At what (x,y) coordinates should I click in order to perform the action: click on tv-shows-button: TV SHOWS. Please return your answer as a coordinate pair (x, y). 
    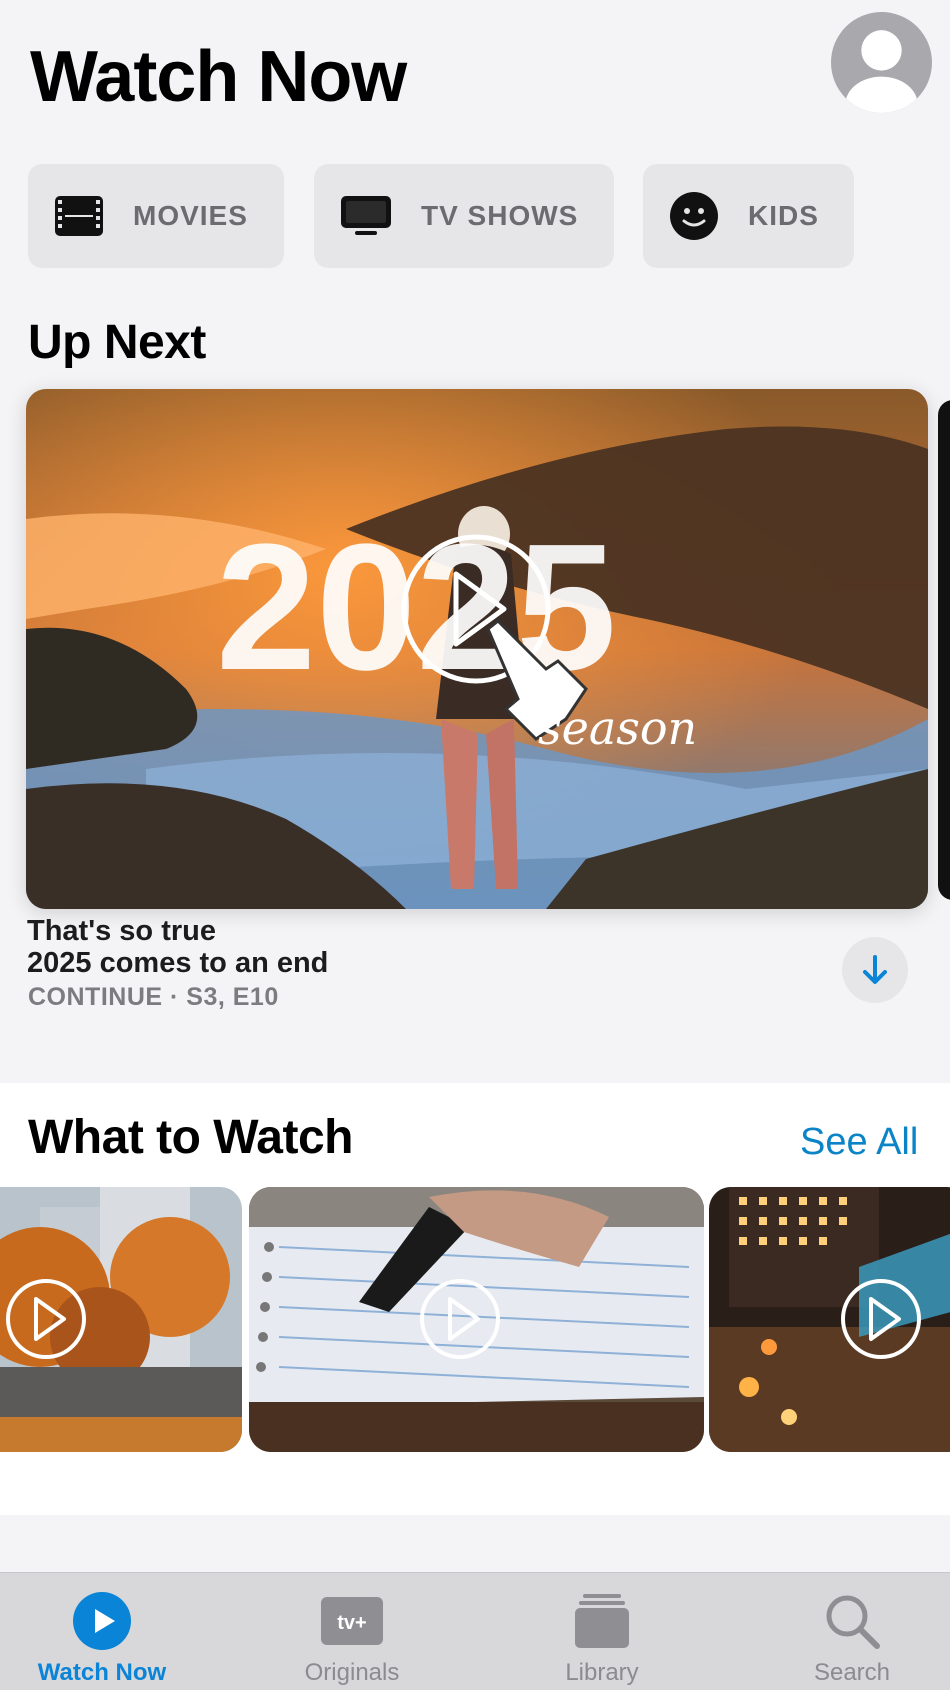
    Looking at the image, I should click on (464, 216).